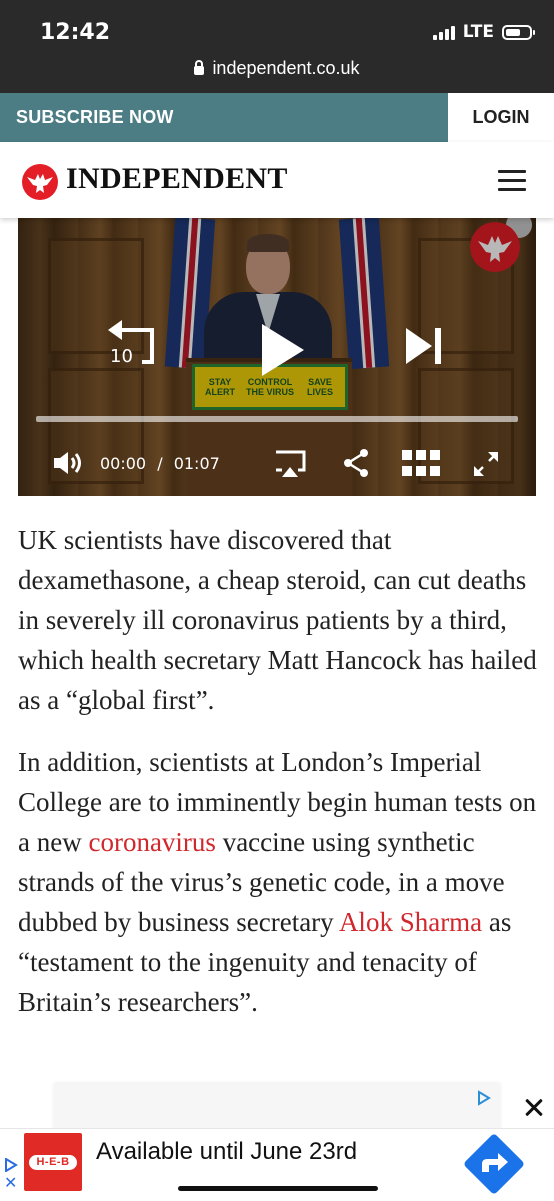 Image resolution: width=554 pixels, height=1201 pixels. Describe the element at coordinates (277, 419) in the screenshot. I see `progress-bar` at that location.